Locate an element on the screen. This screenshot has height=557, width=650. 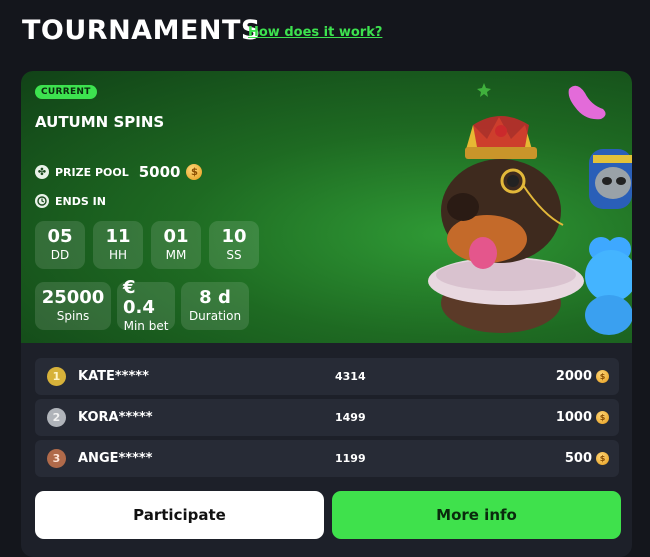
timer-hours: 11 HH is located at coordinates (118, 245).